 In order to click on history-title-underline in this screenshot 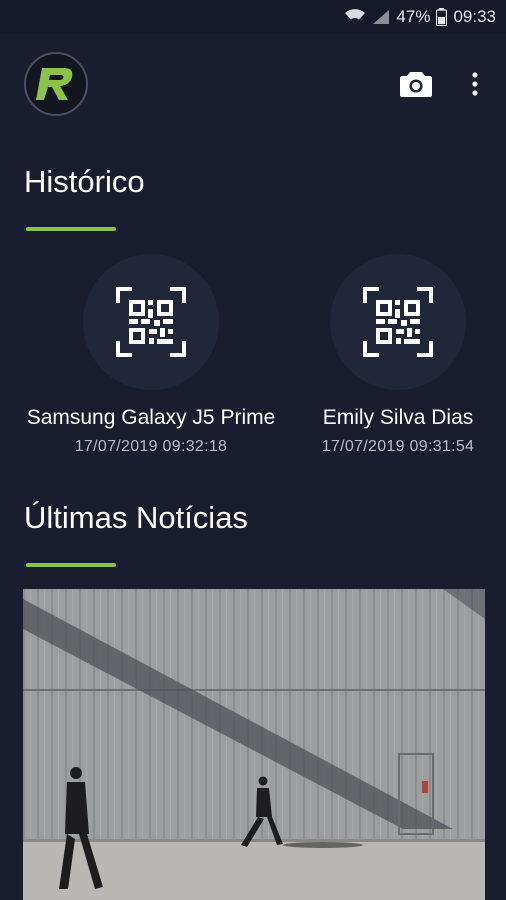, I will do `click(71, 229)`.